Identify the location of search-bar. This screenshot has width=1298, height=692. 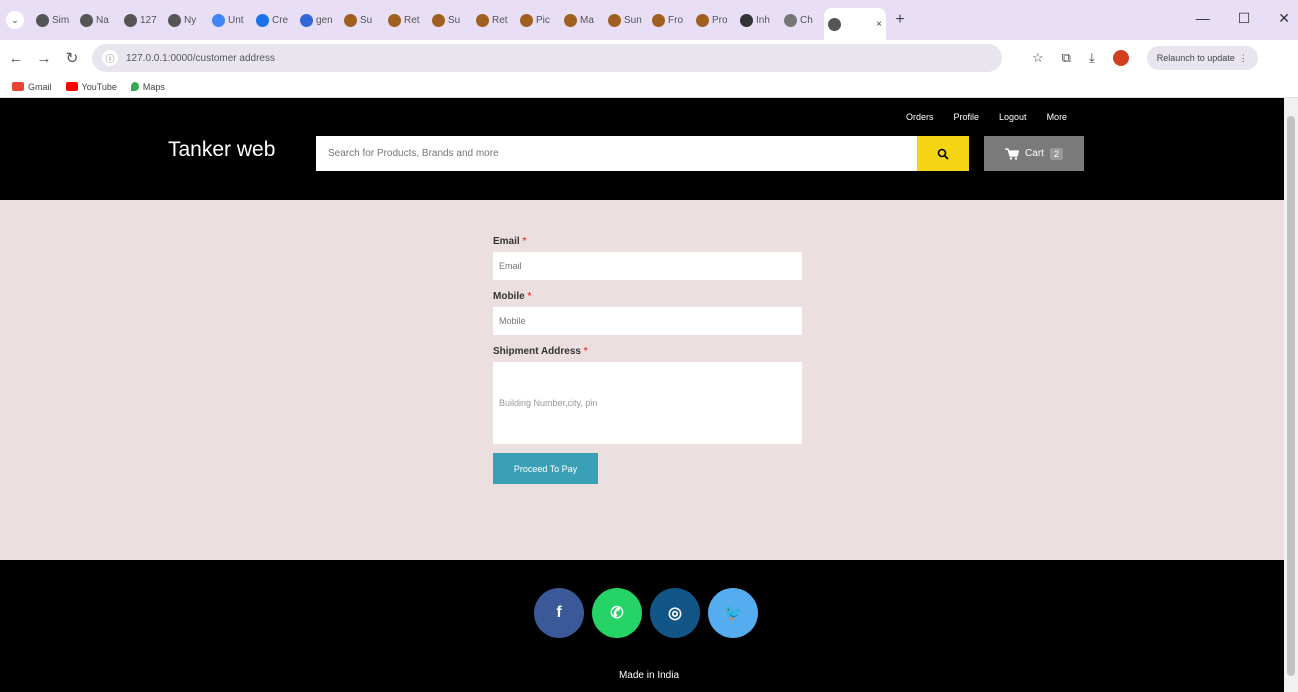
(642, 153).